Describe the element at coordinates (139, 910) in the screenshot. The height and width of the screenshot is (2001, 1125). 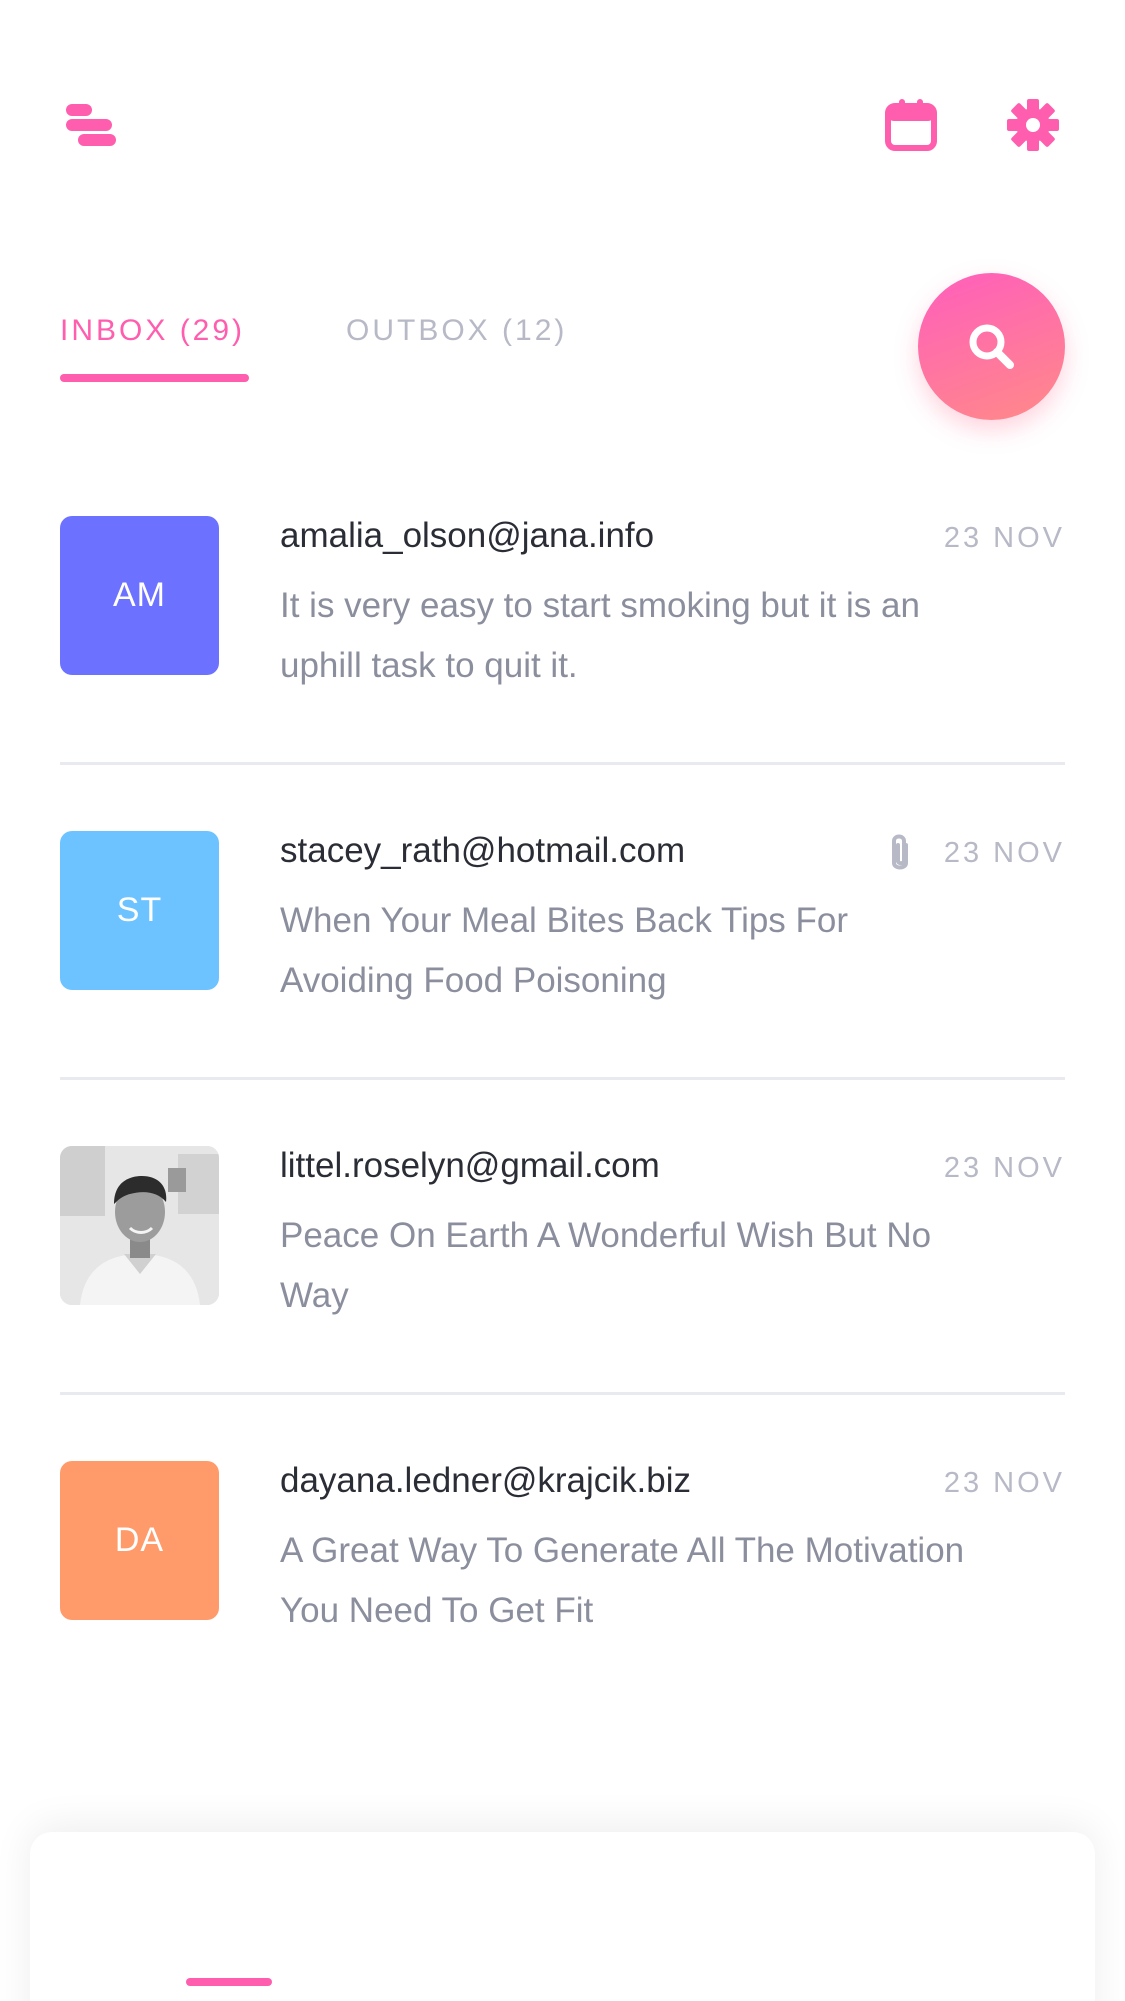
I see `avatar: ST` at that location.